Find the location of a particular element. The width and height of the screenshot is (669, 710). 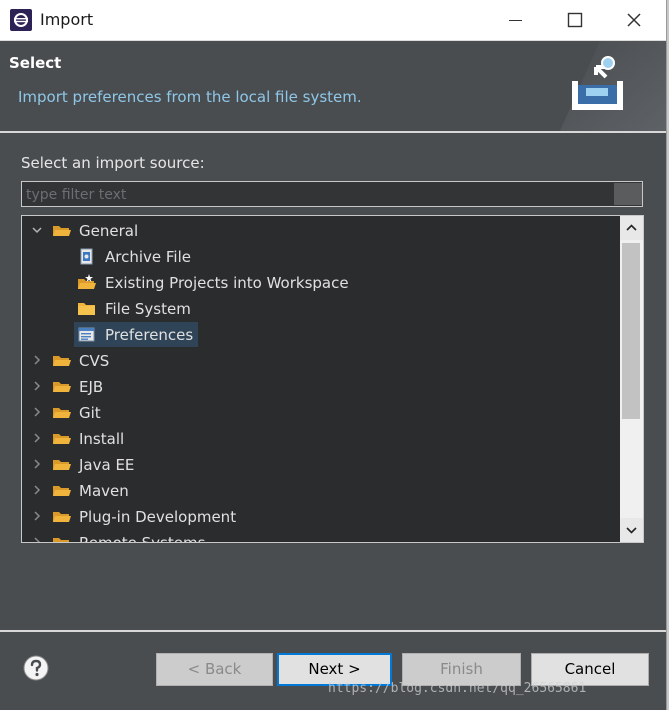

maximize-icon is located at coordinates (575, 20).